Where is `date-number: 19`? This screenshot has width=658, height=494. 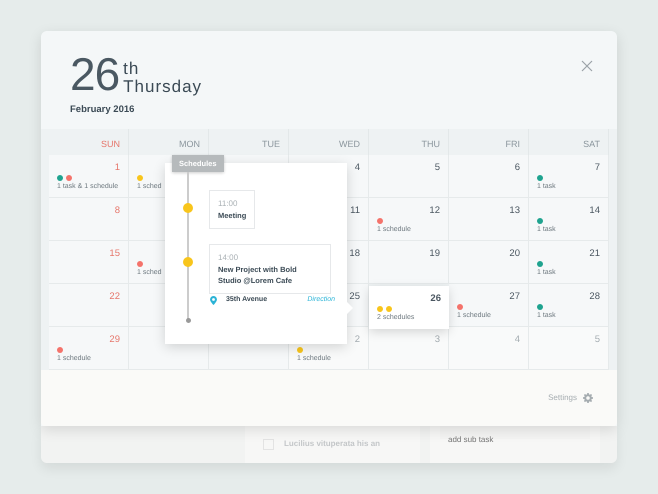
date-number: 19 is located at coordinates (434, 254).